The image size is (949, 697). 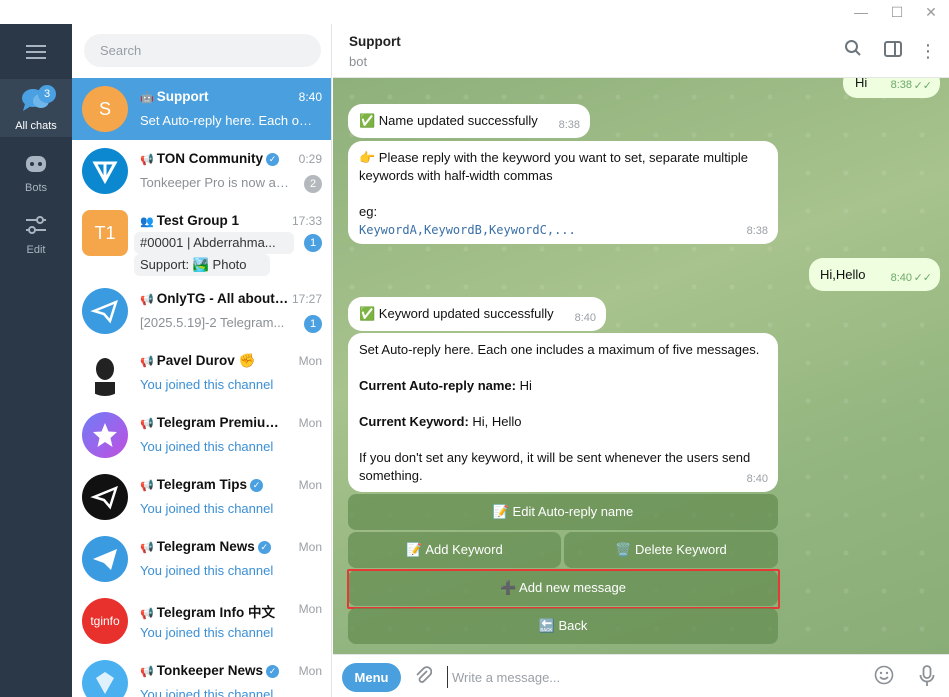 I want to click on chat-name: Support, so click(x=182, y=96).